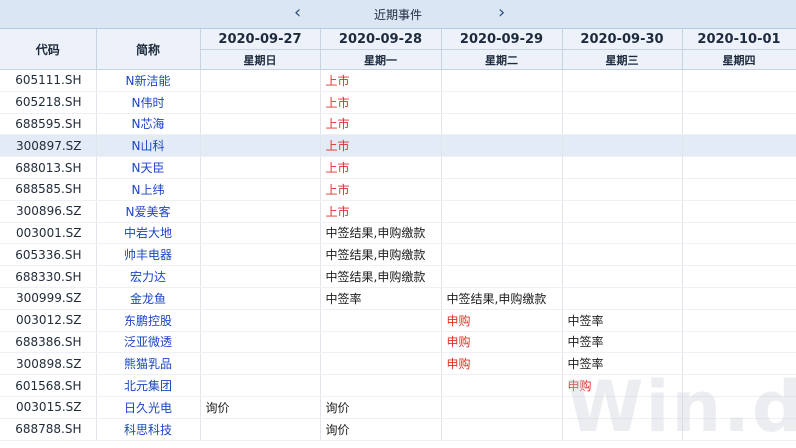  I want to click on table-row: 300897.SZ N山科 上市, so click(398, 146).